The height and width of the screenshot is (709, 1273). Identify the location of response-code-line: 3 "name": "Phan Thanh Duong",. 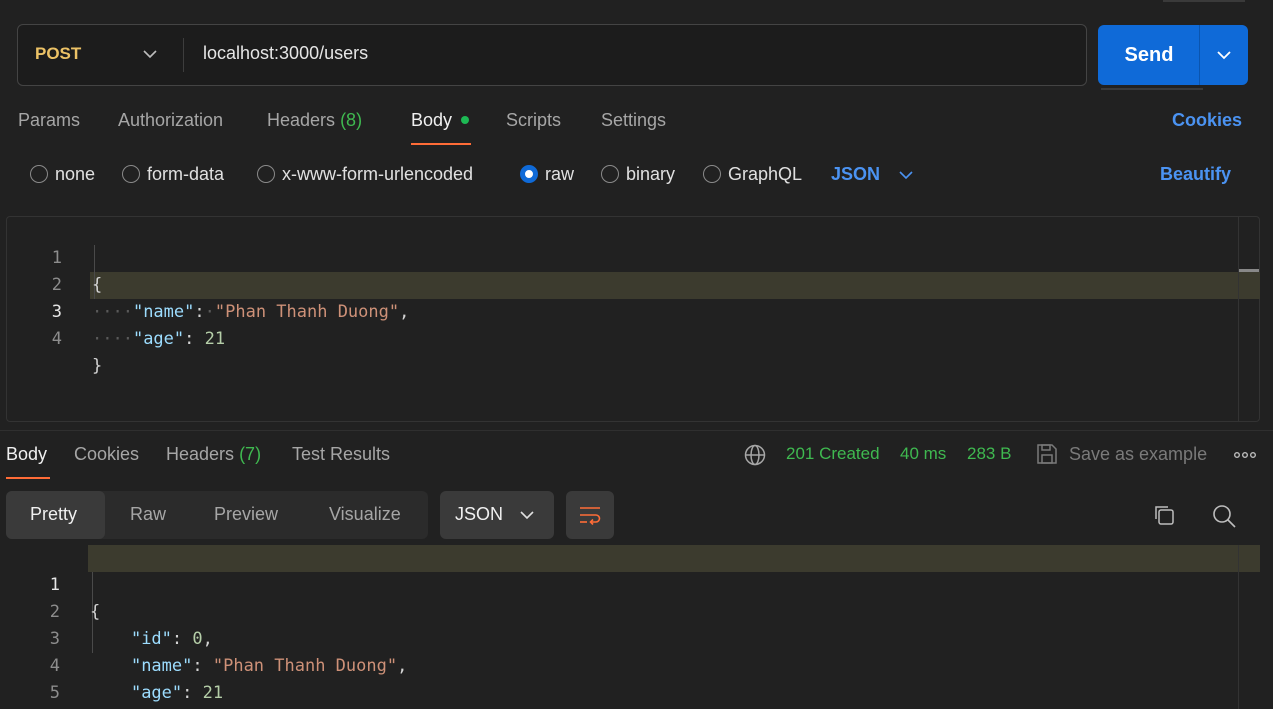
(615, 637).